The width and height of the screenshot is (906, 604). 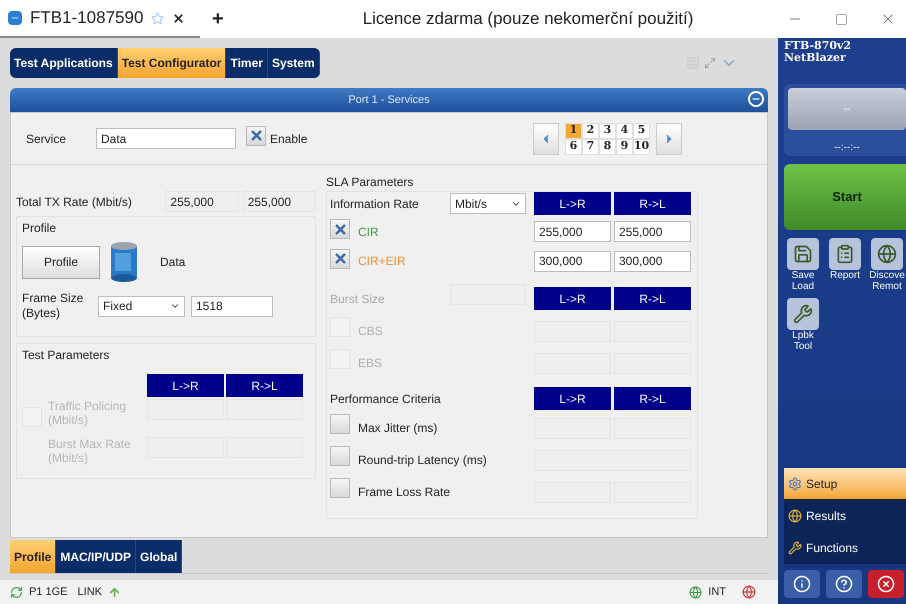 I want to click on info-icon, so click(x=802, y=584).